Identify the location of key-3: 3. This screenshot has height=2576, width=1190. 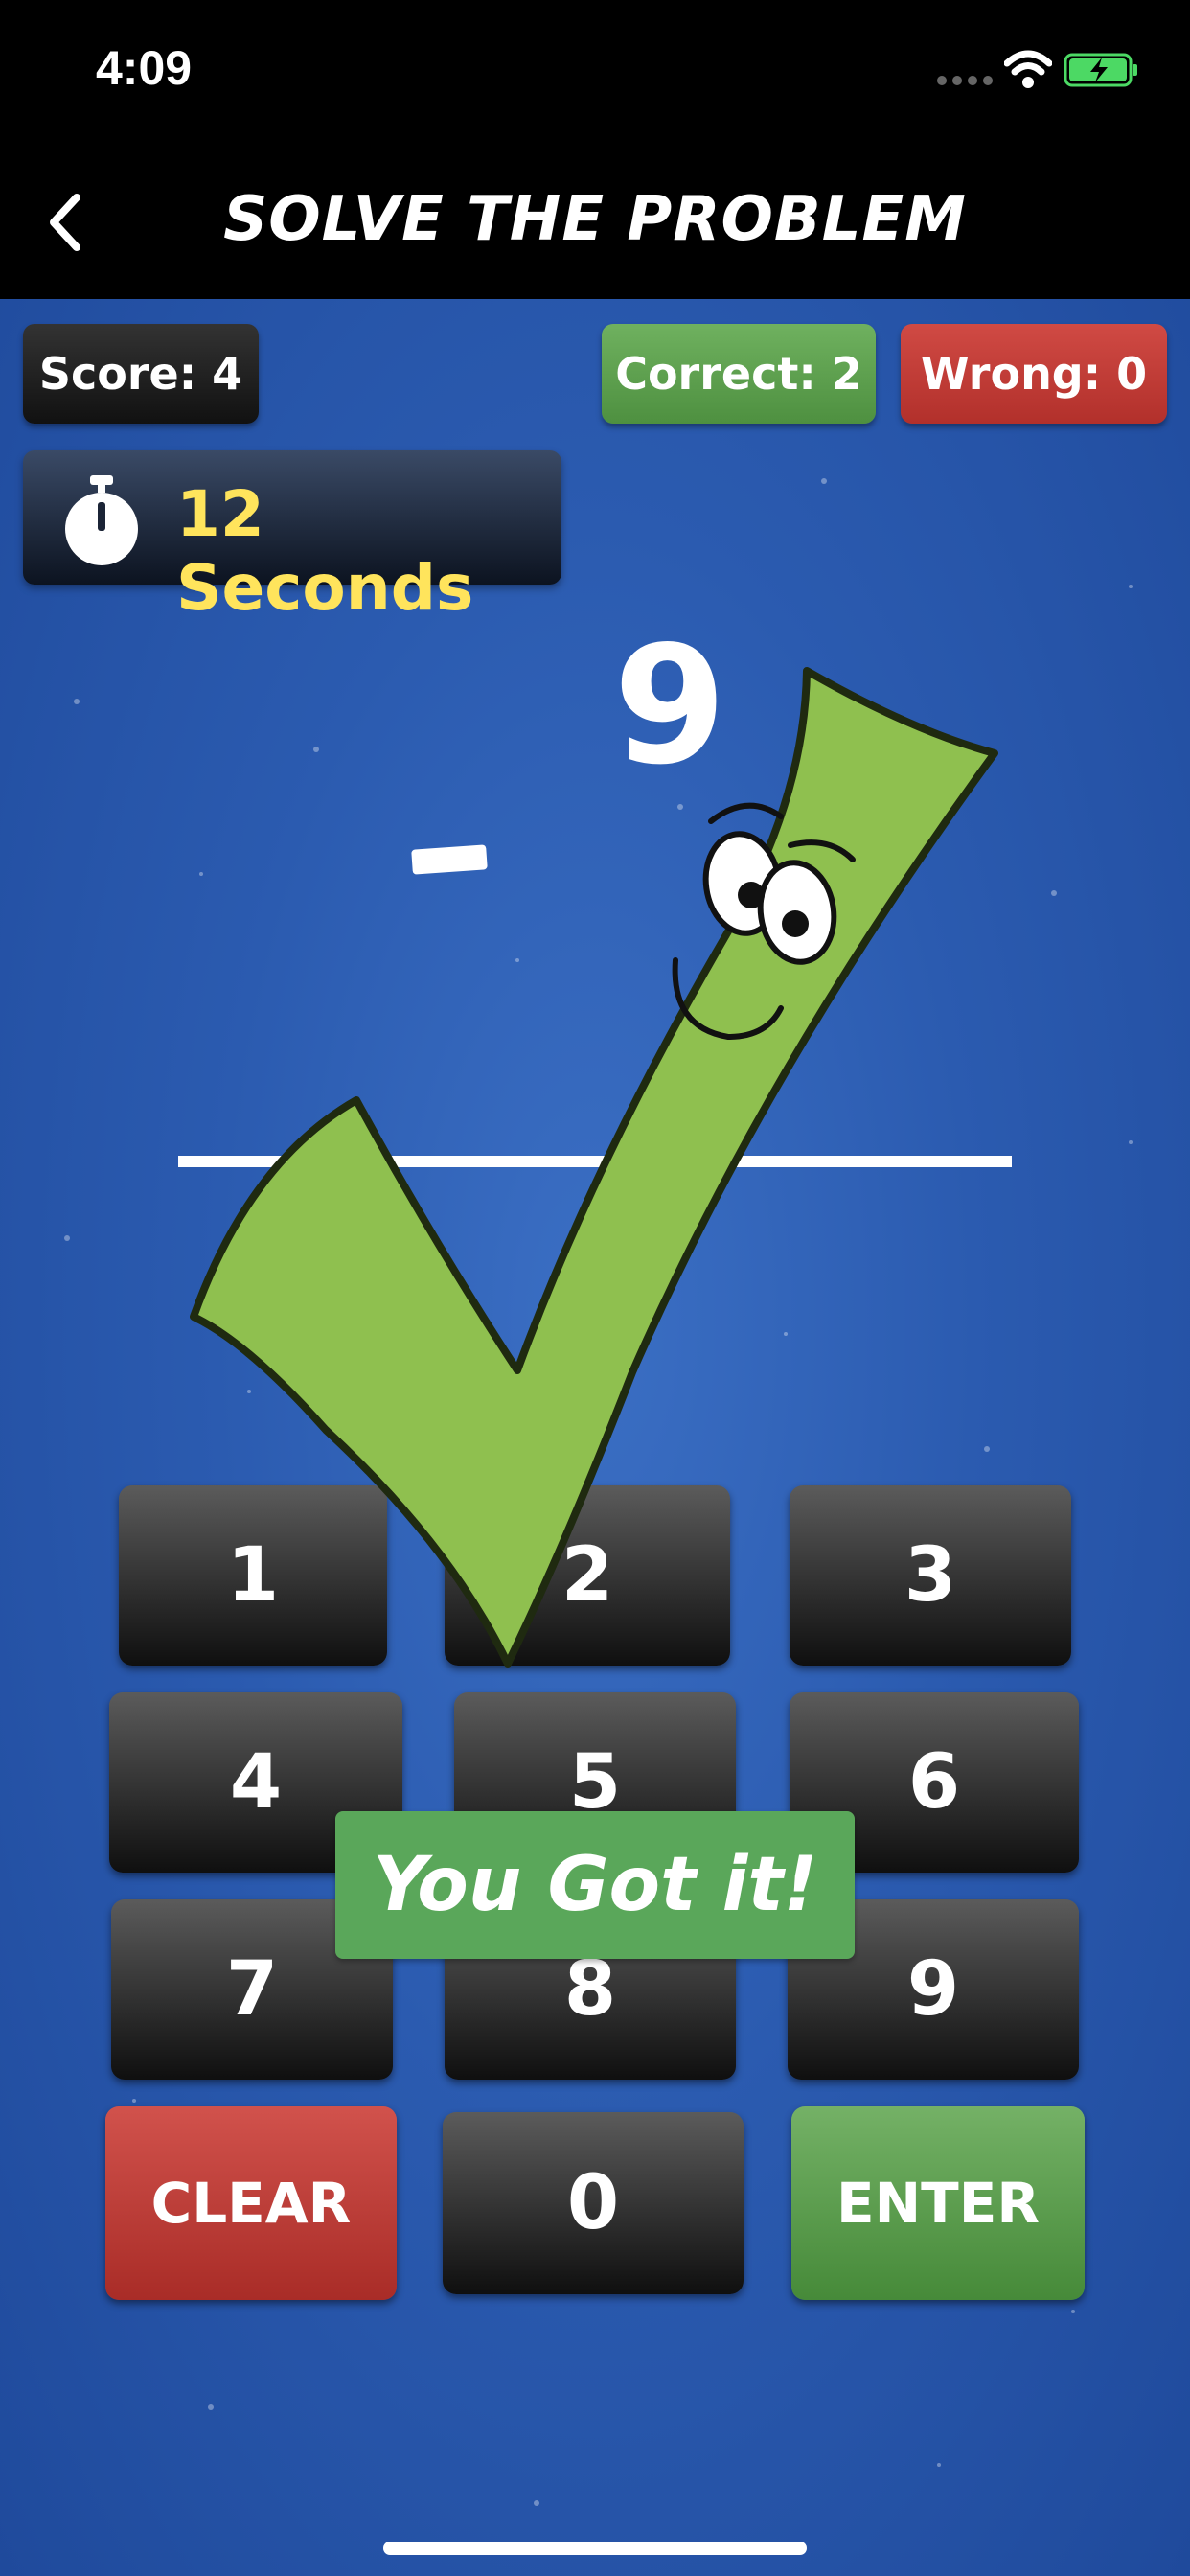
(931, 1575).